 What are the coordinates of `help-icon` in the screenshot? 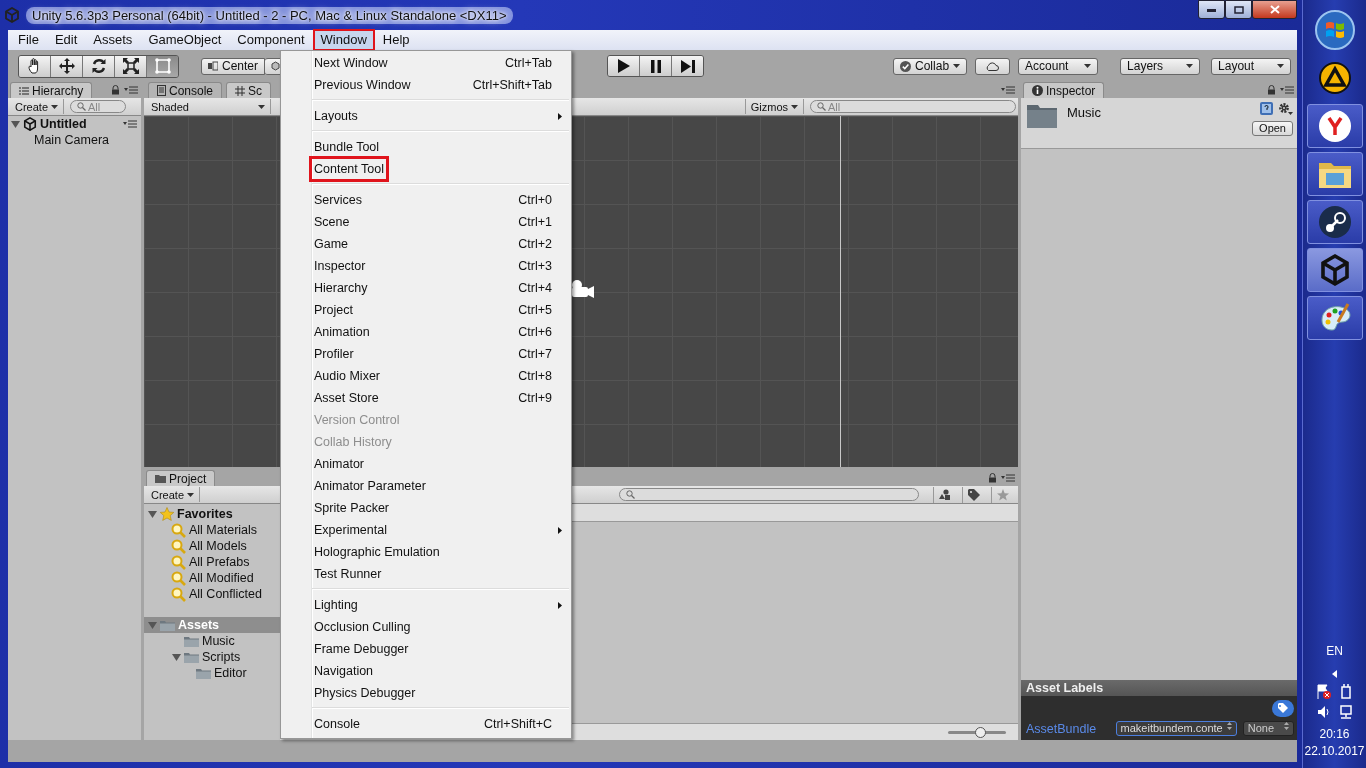 It's located at (1266, 108).